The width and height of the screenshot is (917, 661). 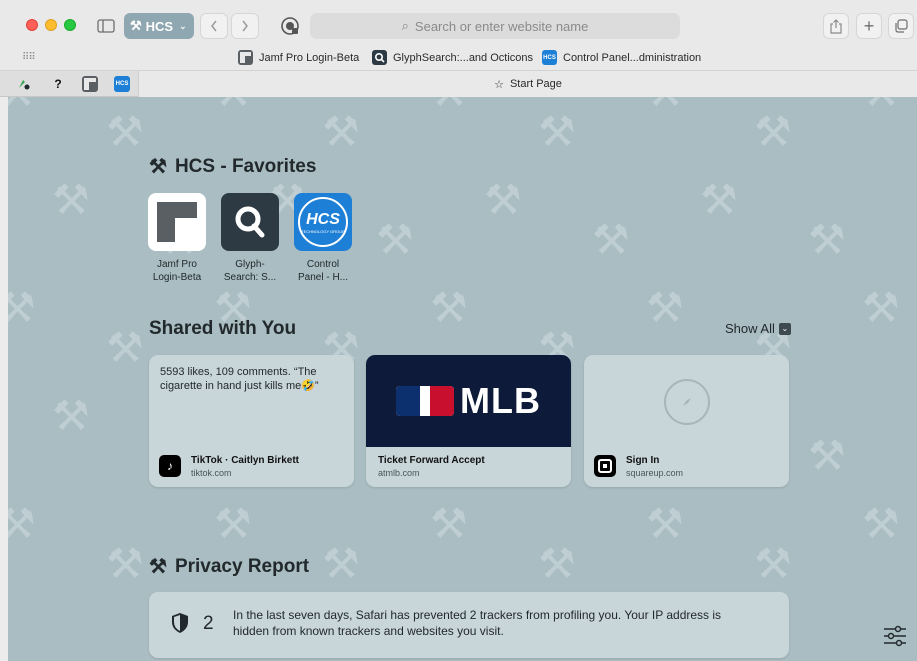 What do you see at coordinates (632, 57) in the screenshot?
I see `favorite-label: Control Panel...dministration` at bounding box center [632, 57].